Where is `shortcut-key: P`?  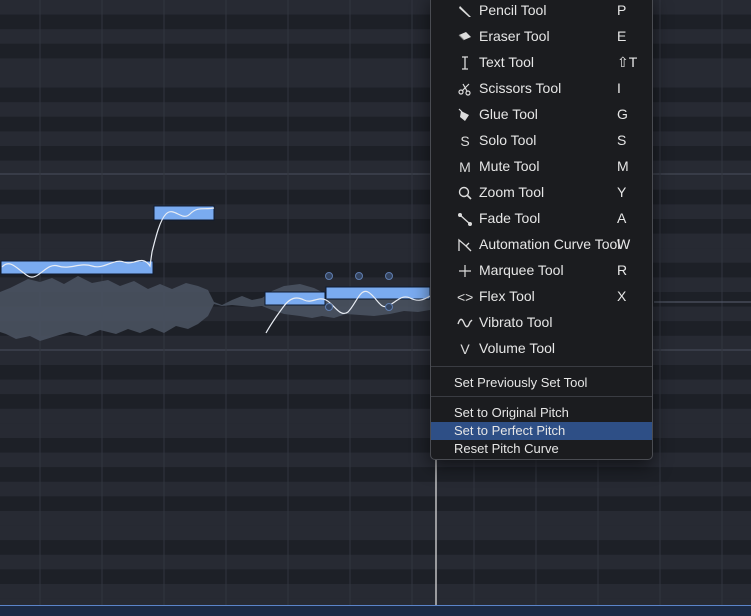 shortcut-key: P is located at coordinates (622, 10).